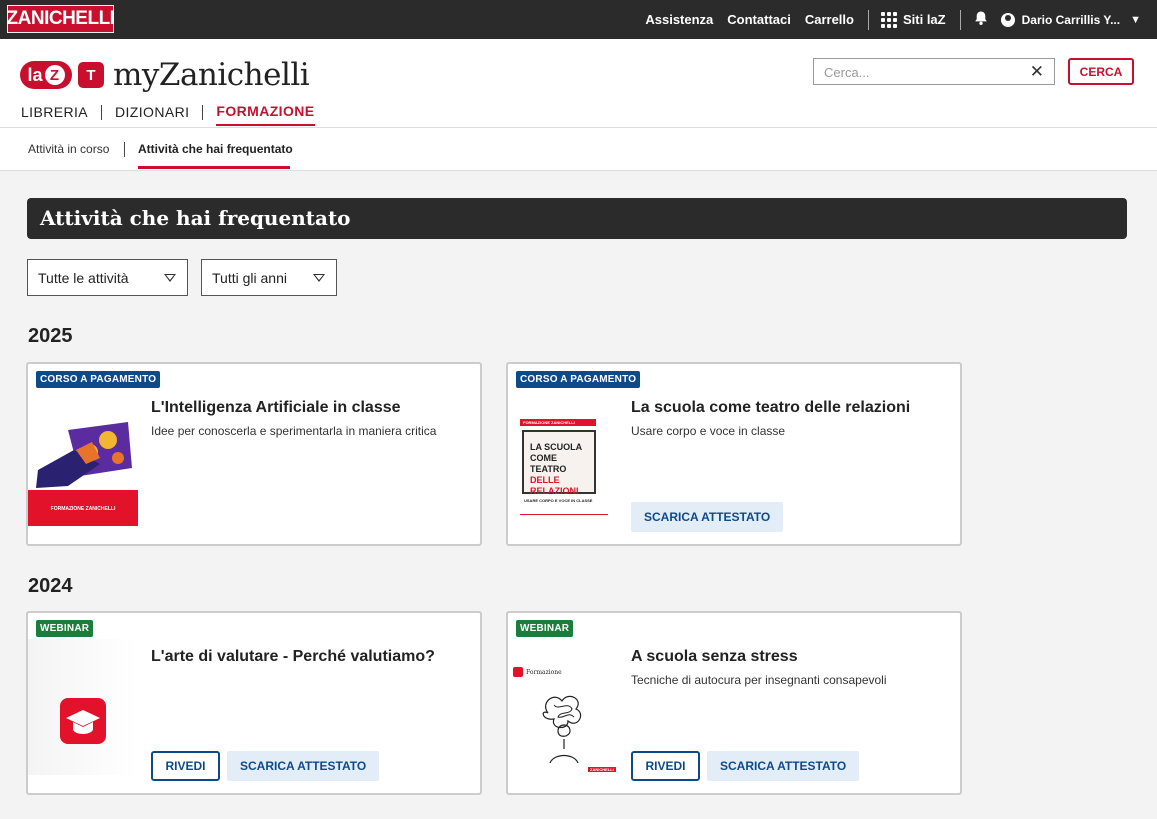  What do you see at coordinates (249, 278) in the screenshot?
I see `year-value: Tutti gli anni` at bounding box center [249, 278].